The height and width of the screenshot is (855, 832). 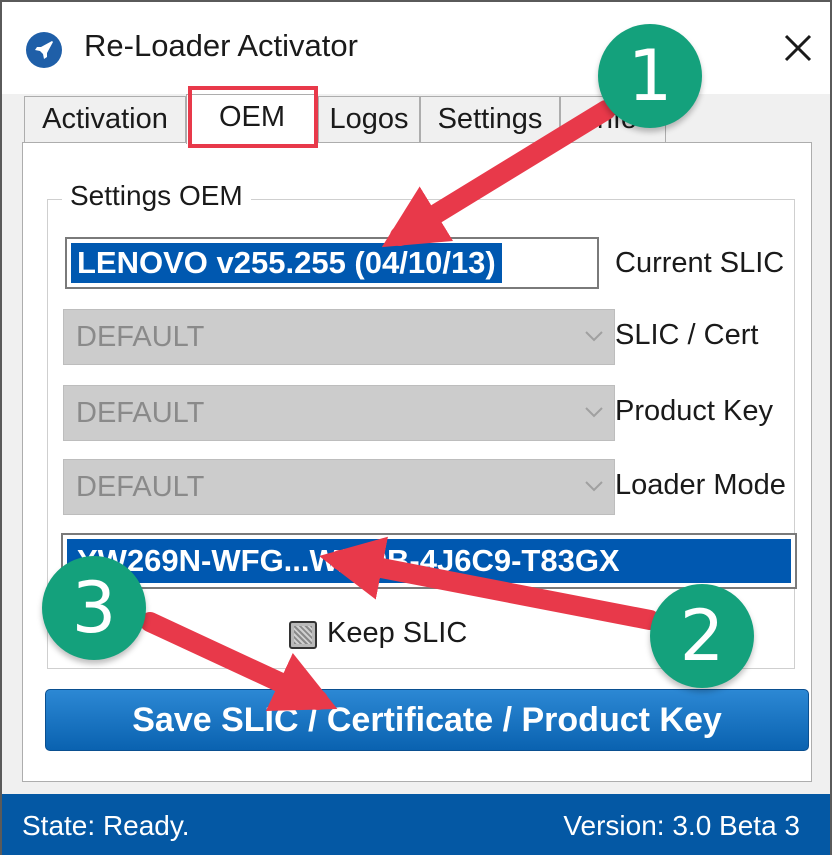 What do you see at coordinates (140, 487) in the screenshot?
I see `loader-mode-value: DEFAULT` at bounding box center [140, 487].